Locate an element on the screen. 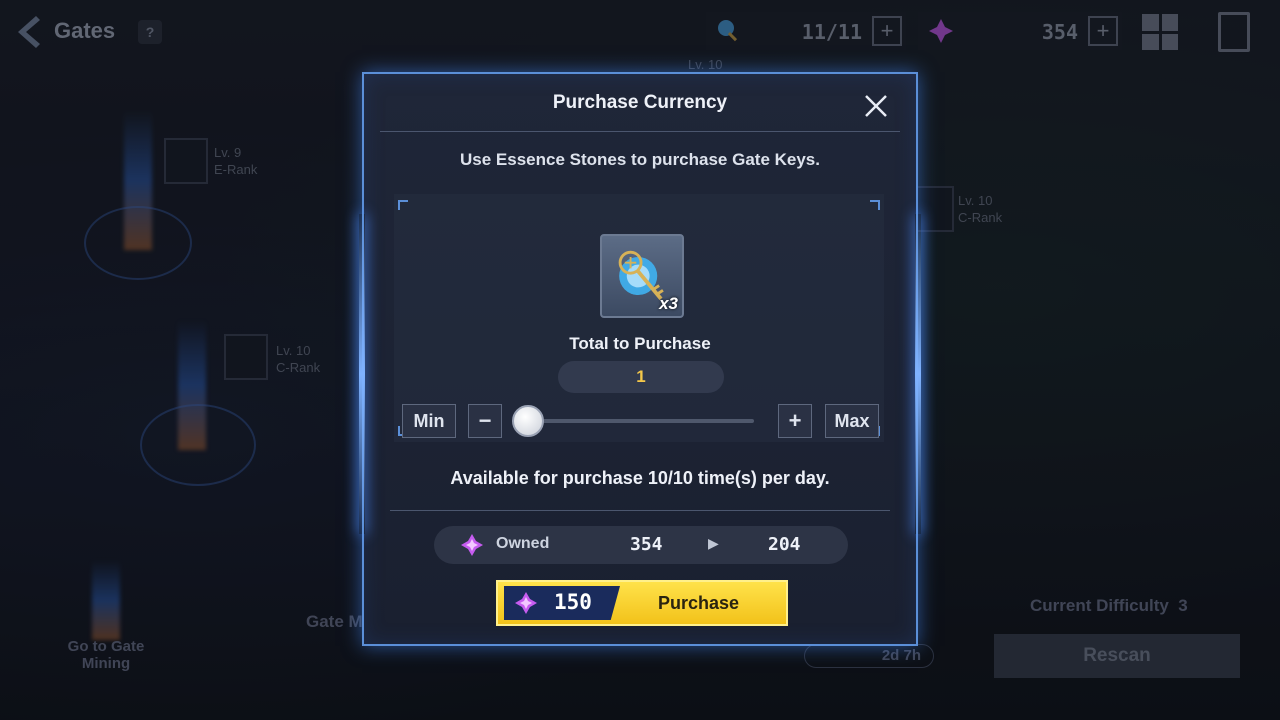 This screenshot has height=720, width=1280. purchase-cost: 150 is located at coordinates (573, 602).